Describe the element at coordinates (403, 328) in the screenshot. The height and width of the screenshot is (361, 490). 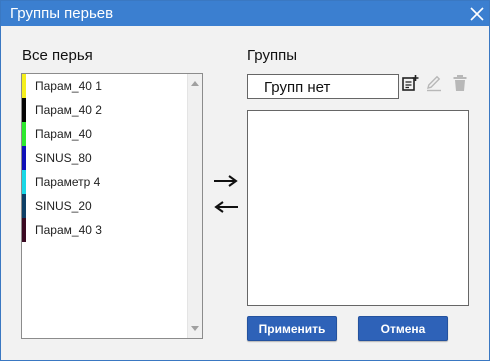
I see `cancel-button: Отмена` at that location.